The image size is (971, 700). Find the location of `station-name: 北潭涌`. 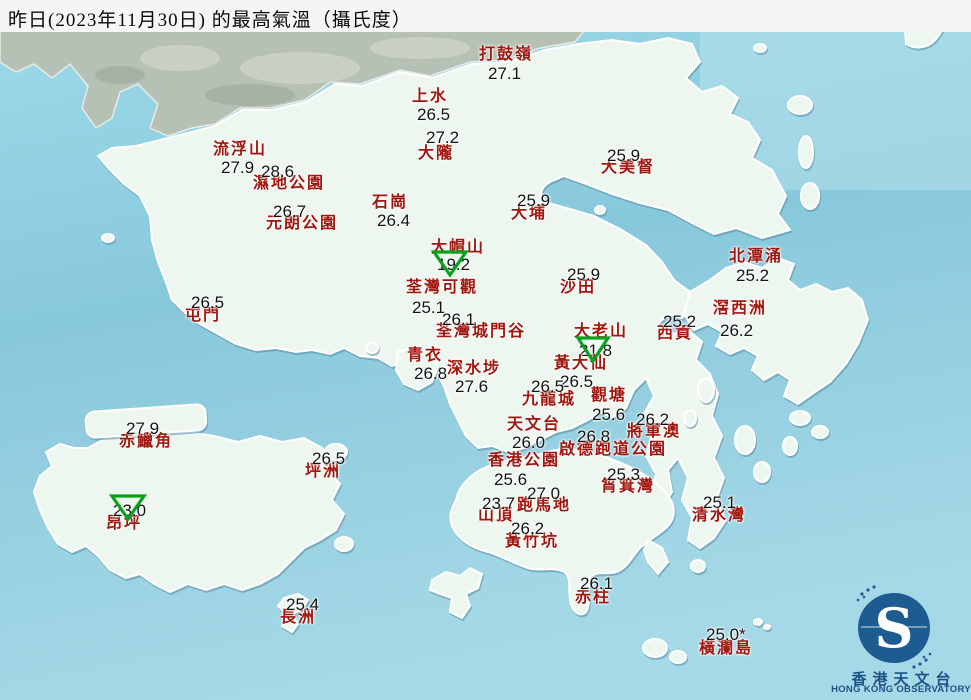

station-name: 北潭涌 is located at coordinates (756, 256).